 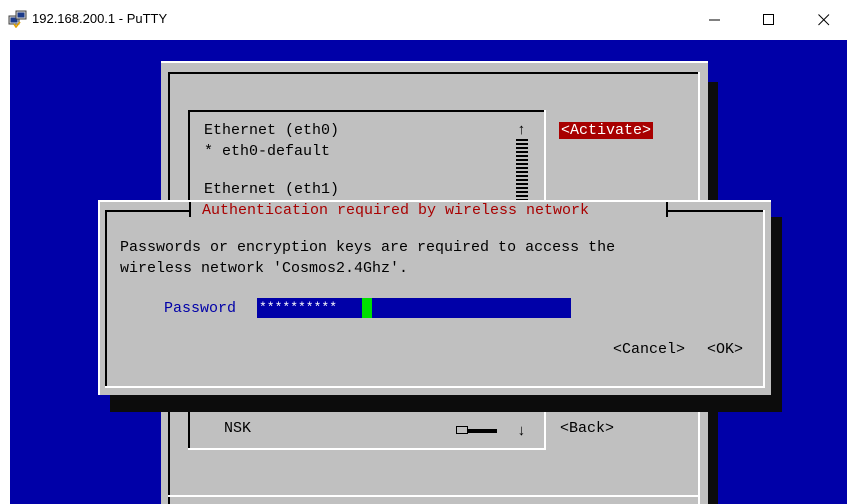 I want to click on minimize-button, so click(x=715, y=20).